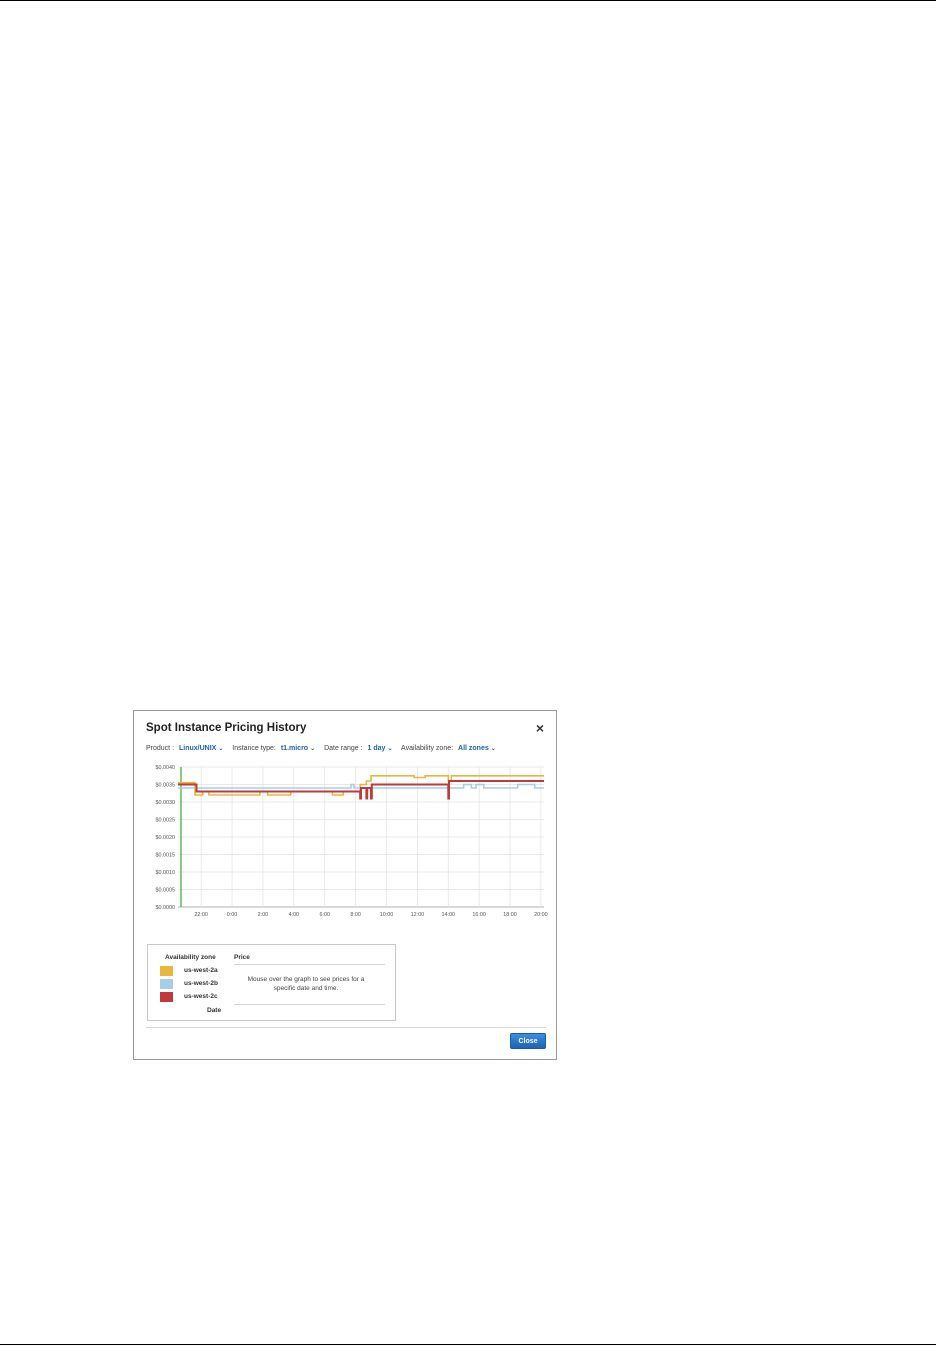 The width and height of the screenshot is (936, 1347). What do you see at coordinates (214, 1010) in the screenshot?
I see `legend-date-label: Date` at bounding box center [214, 1010].